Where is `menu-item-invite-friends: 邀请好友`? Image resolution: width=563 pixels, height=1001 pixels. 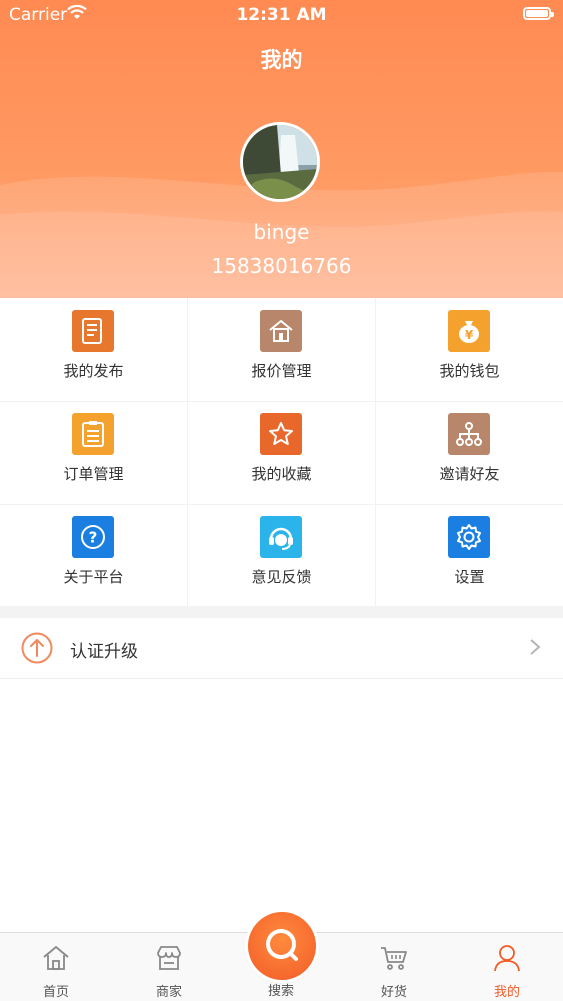 menu-item-invite-friends: 邀请好友 is located at coordinates (469, 452).